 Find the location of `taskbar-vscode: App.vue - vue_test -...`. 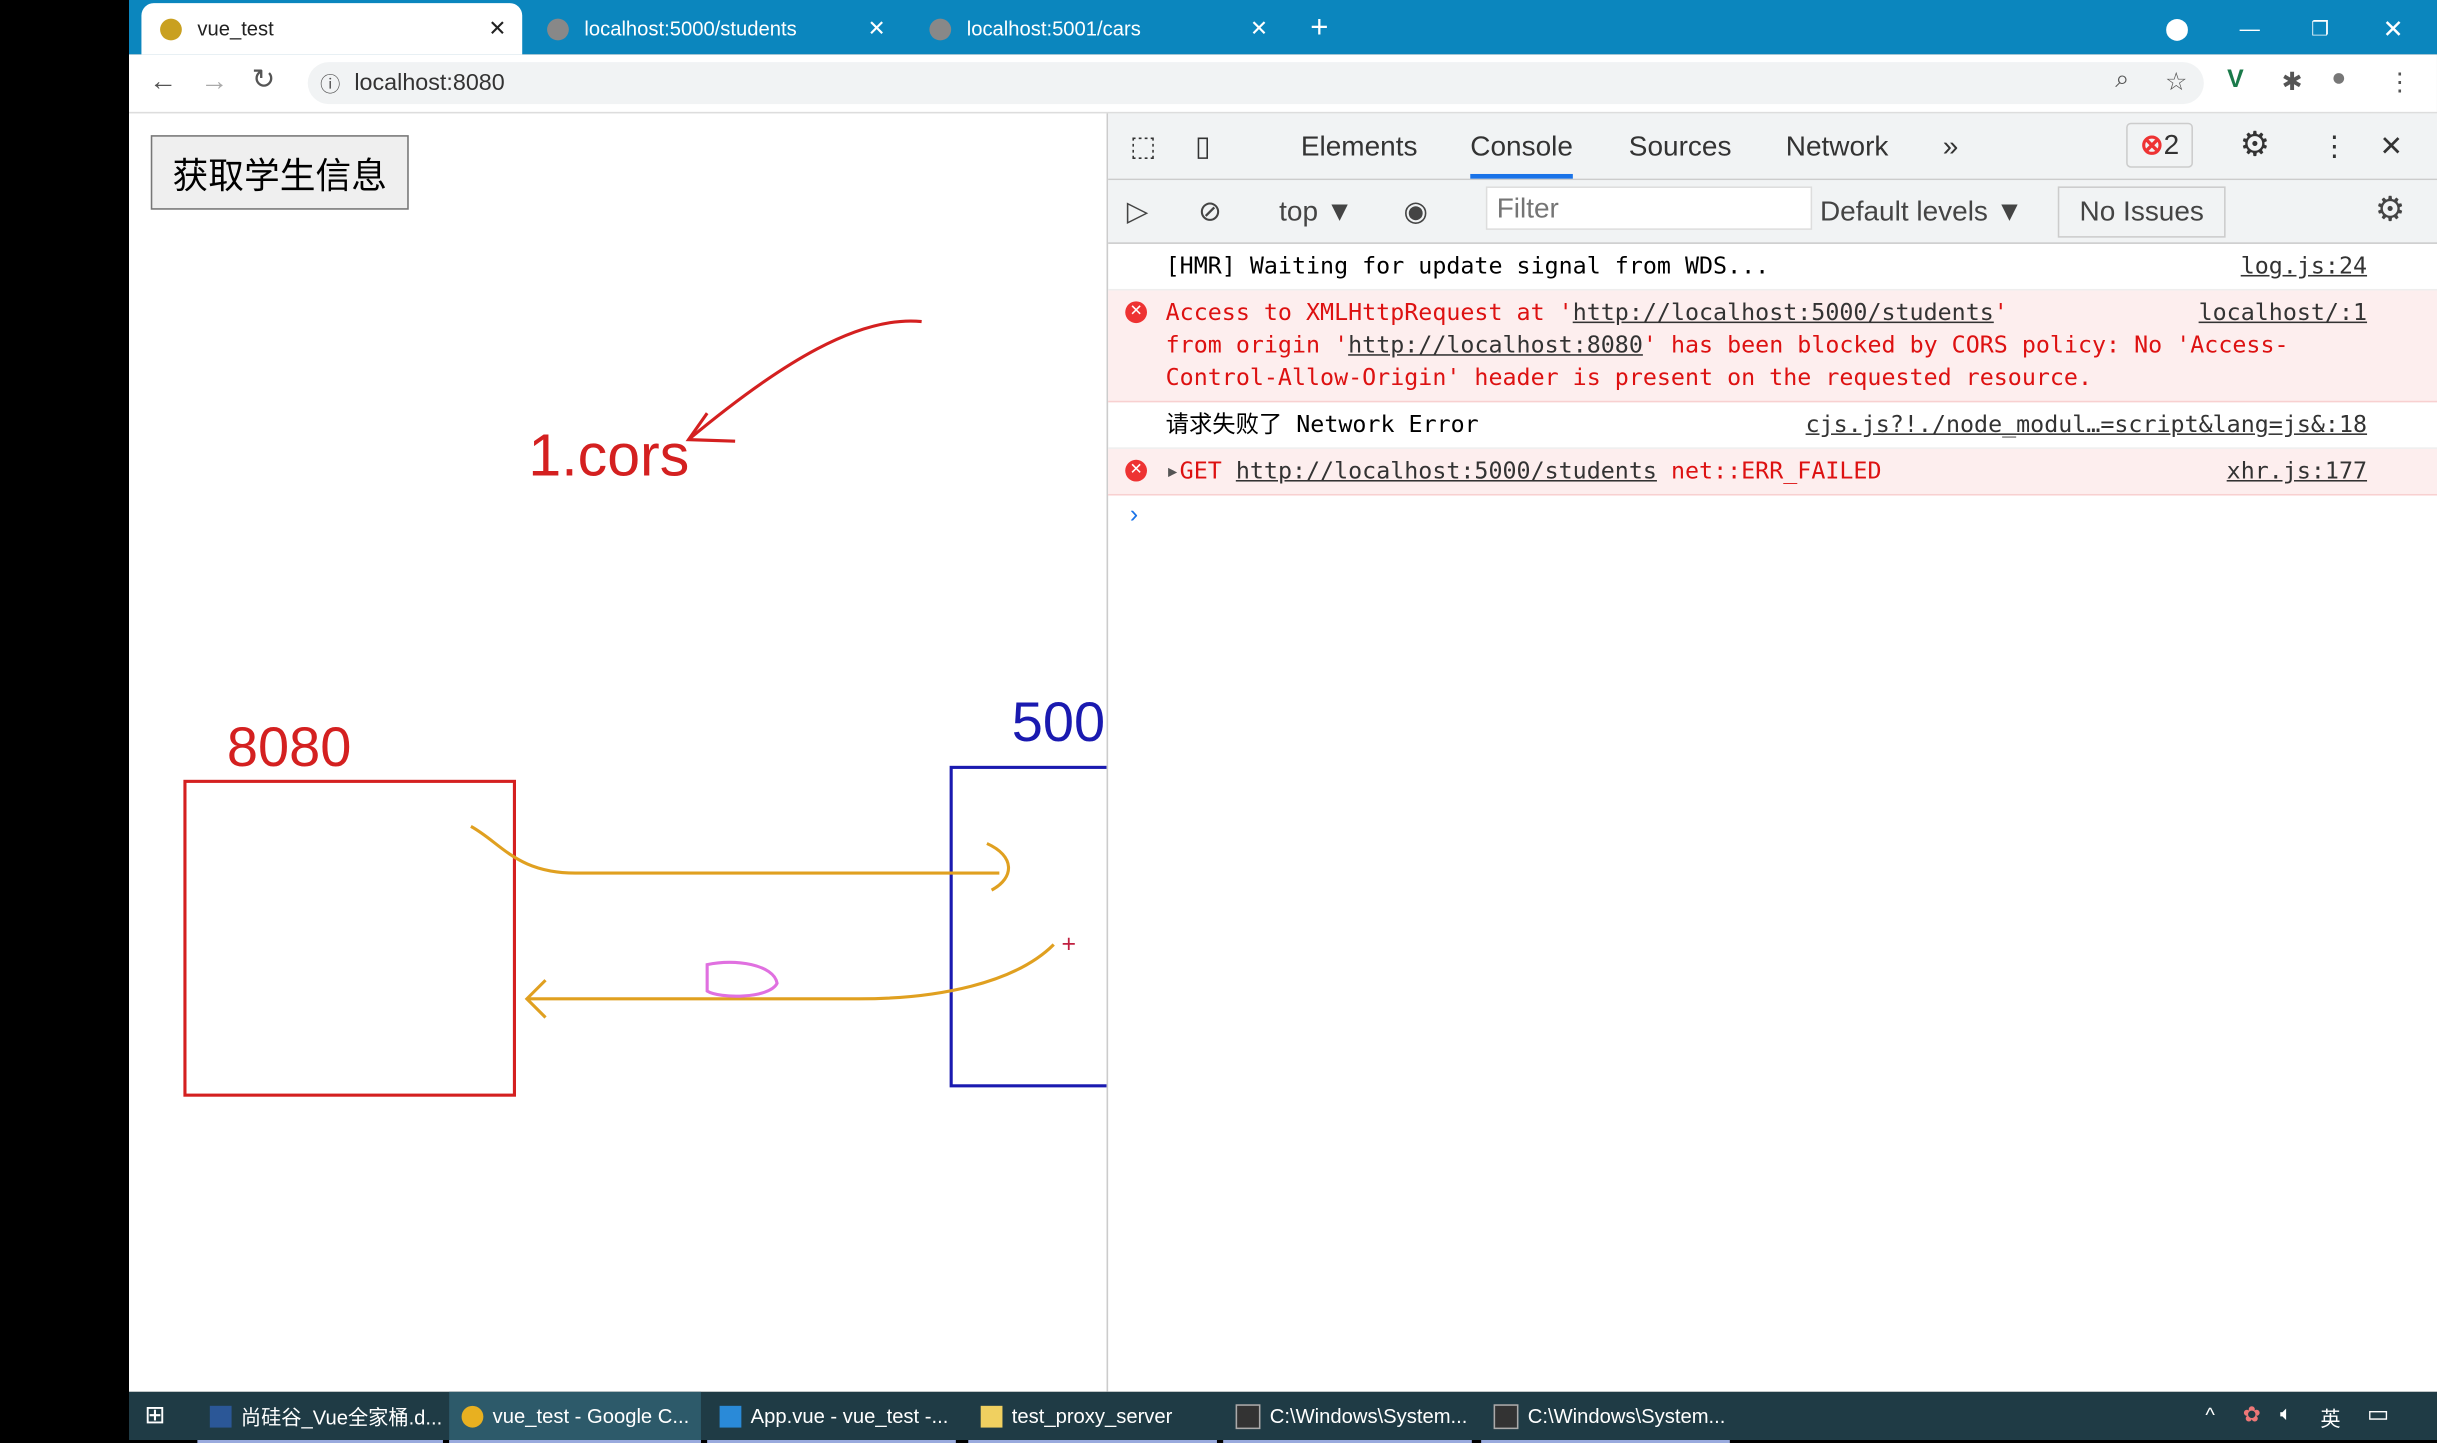

taskbar-vscode: App.vue - vue_test -... is located at coordinates (831, 1417).